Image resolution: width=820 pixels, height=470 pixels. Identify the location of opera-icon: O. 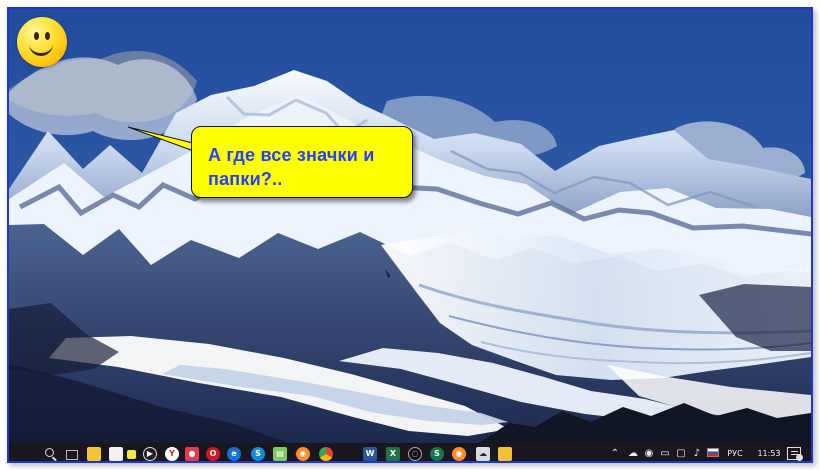
(213, 454).